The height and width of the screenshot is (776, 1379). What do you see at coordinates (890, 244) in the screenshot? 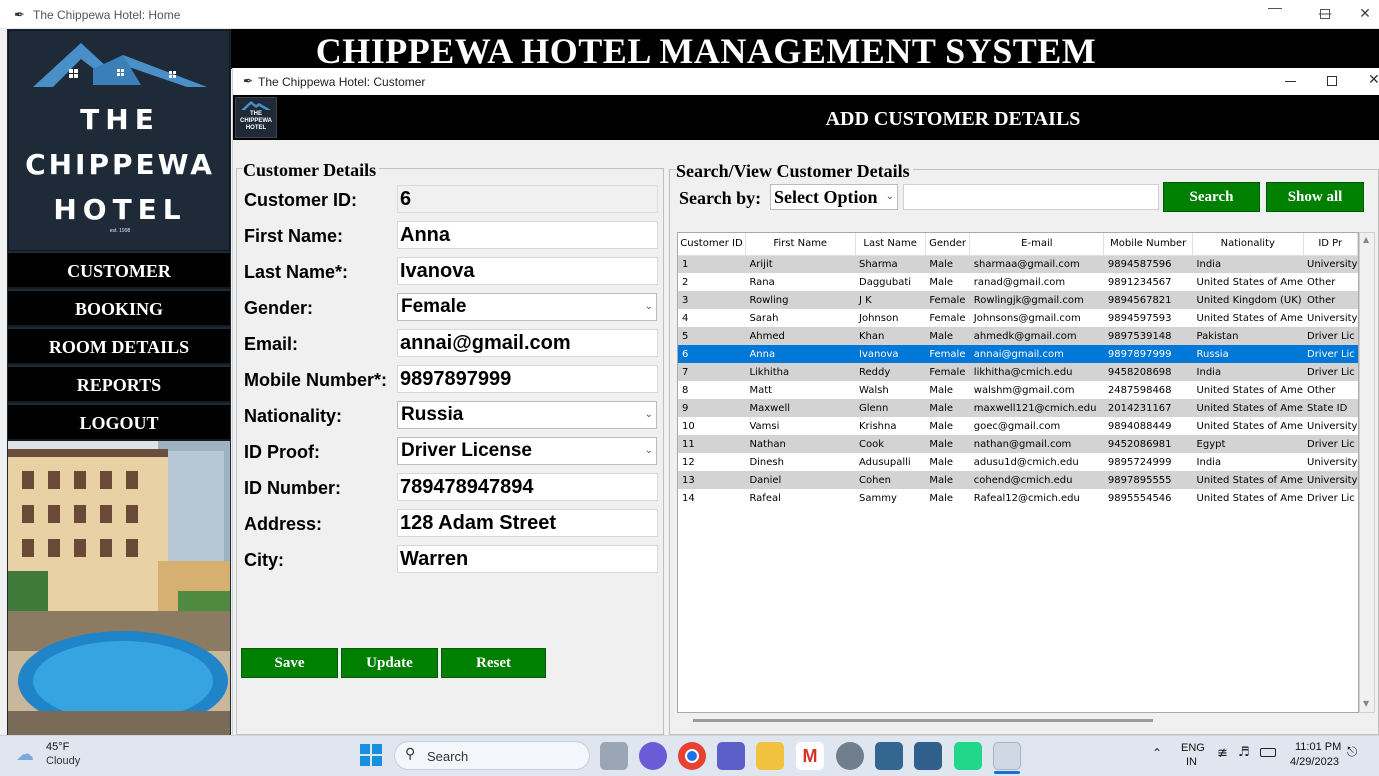
I see `column-header: Last Name` at bounding box center [890, 244].